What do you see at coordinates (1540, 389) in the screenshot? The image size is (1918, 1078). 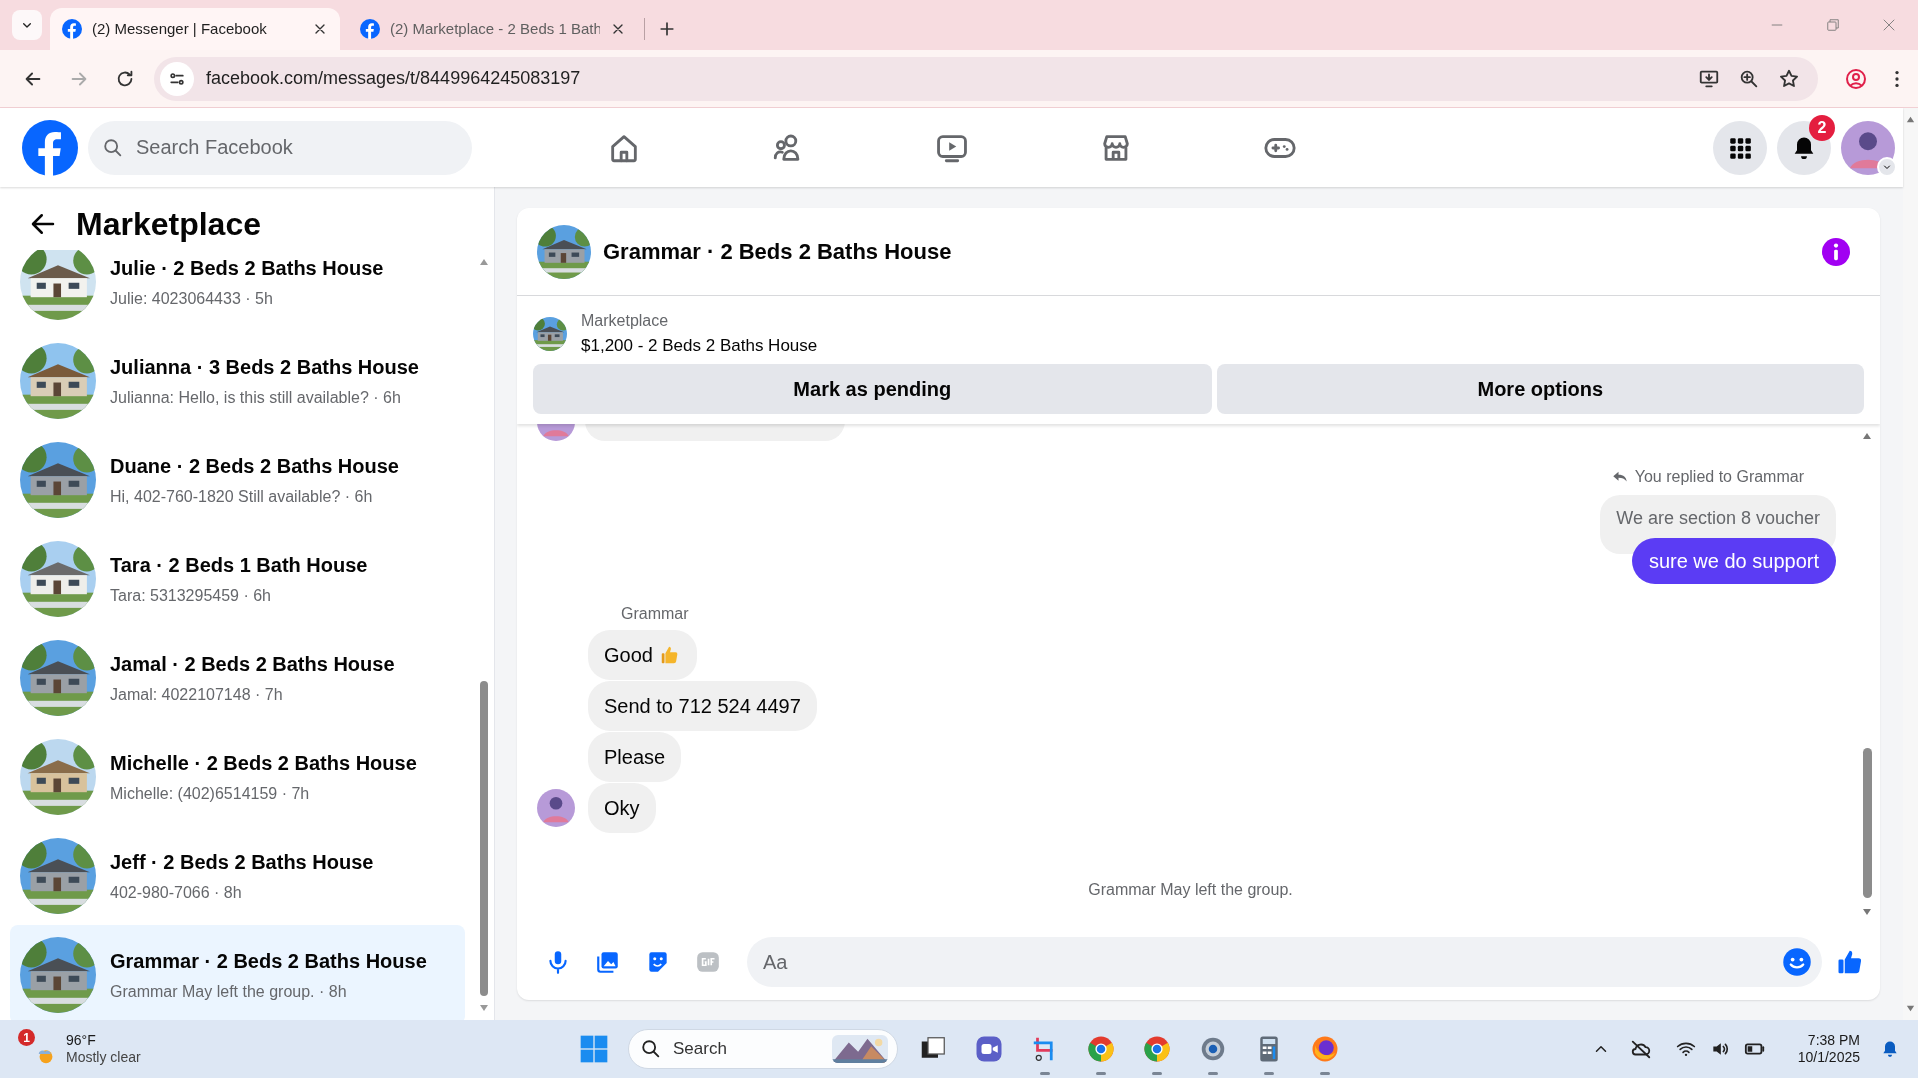 I see `action-button: More options` at bounding box center [1540, 389].